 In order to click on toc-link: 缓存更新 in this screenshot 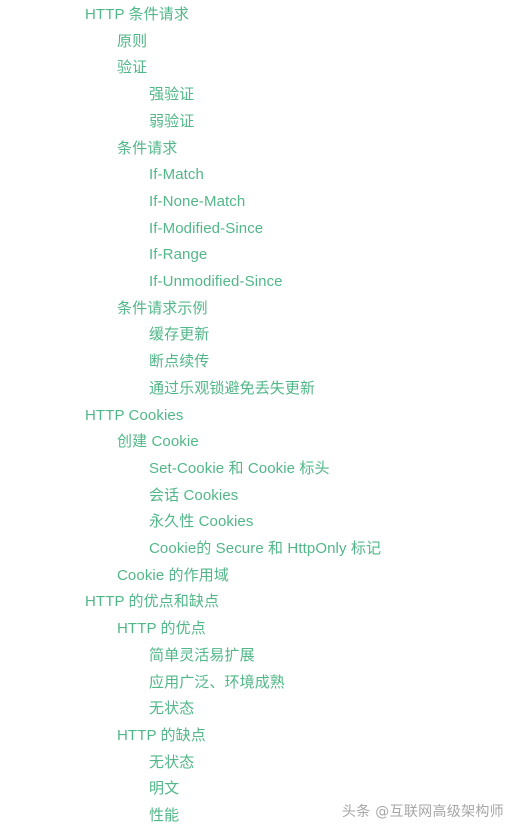, I will do `click(258, 335)`.